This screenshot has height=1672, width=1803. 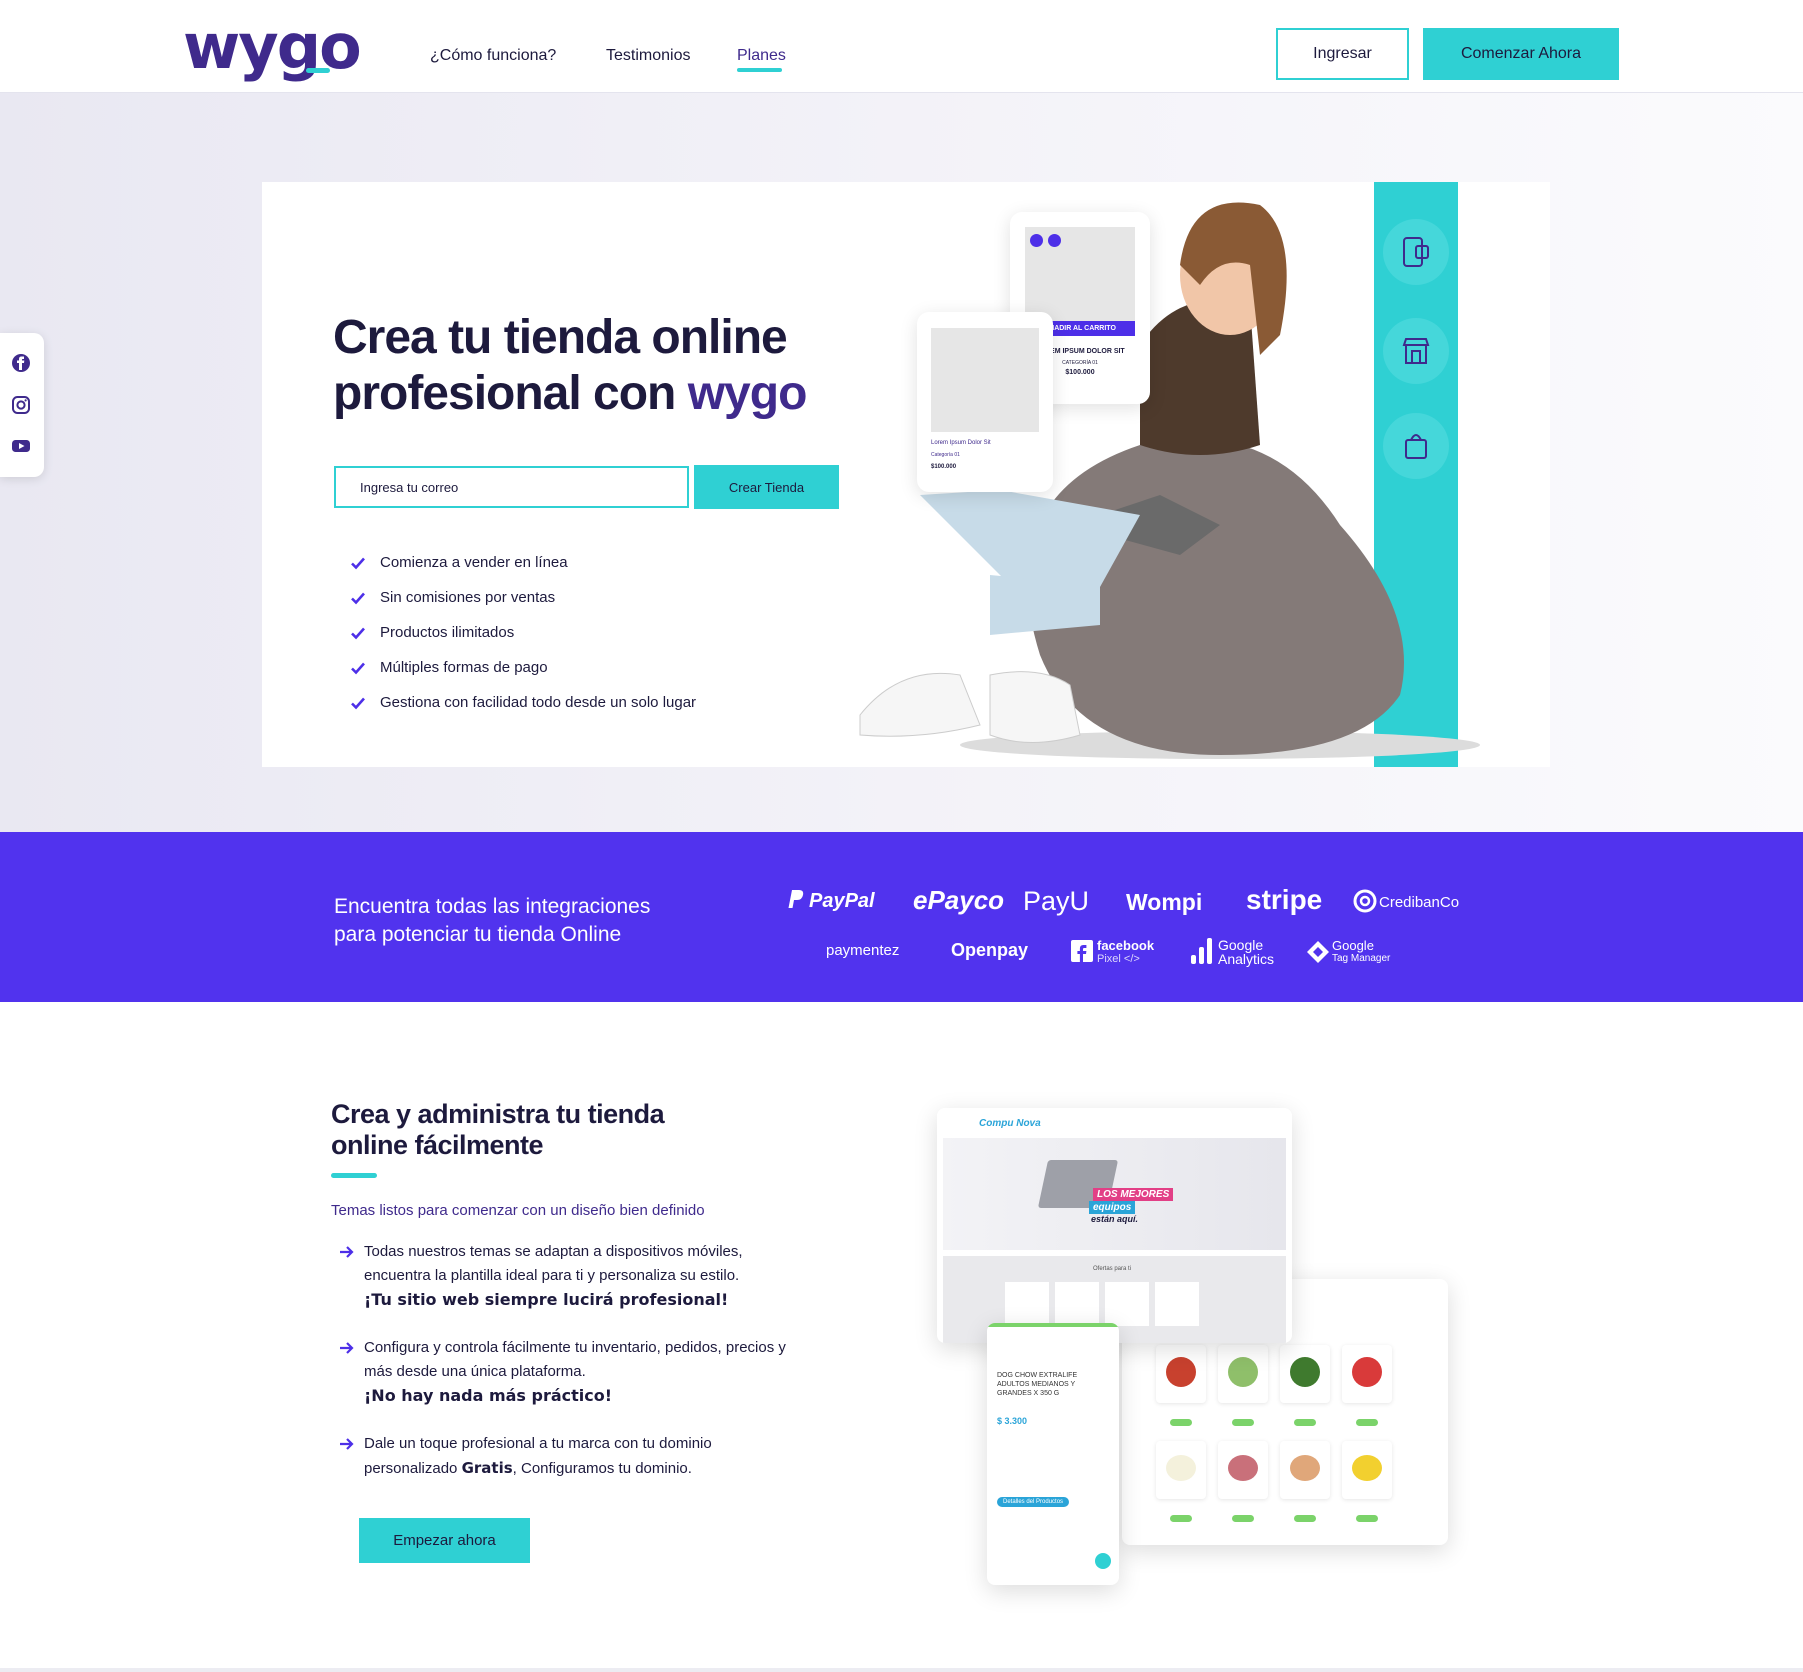 What do you see at coordinates (1406, 901) in the screenshot?
I see `credibanco-logo: CredibanCo` at bounding box center [1406, 901].